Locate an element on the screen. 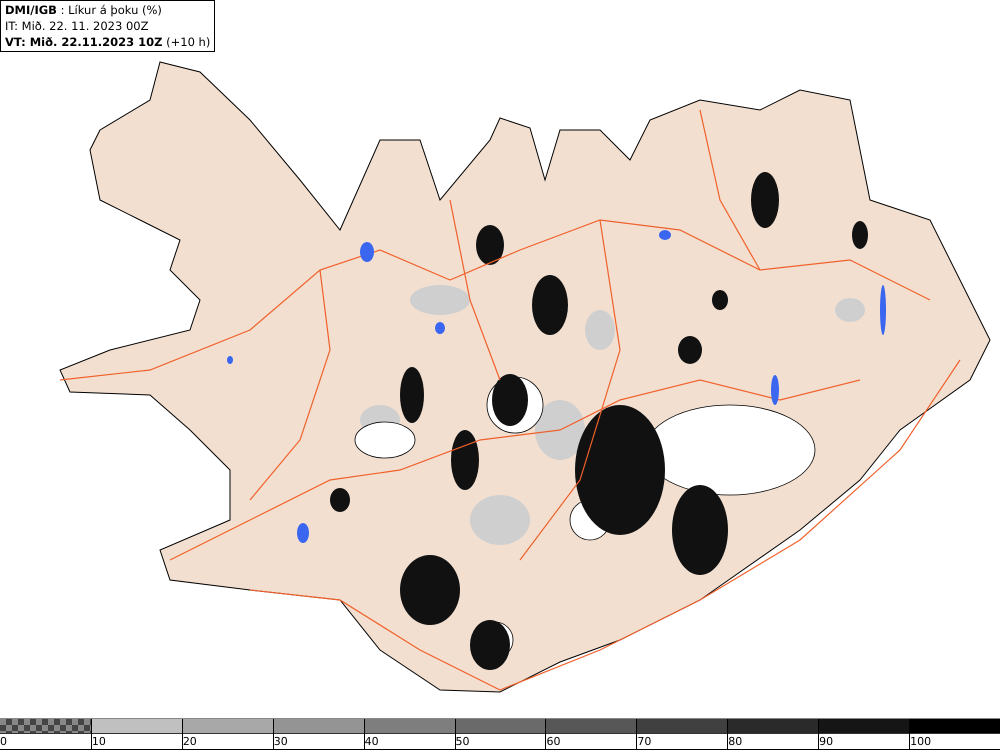 The height and width of the screenshot is (750, 1000). legend-label: 100 is located at coordinates (921, 741).